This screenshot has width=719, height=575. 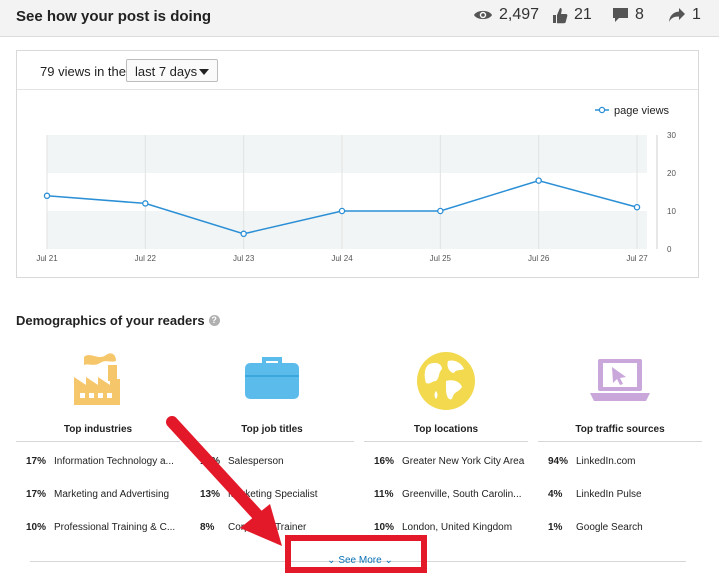 I want to click on x-tick-label: Jul 24, so click(x=342, y=258).